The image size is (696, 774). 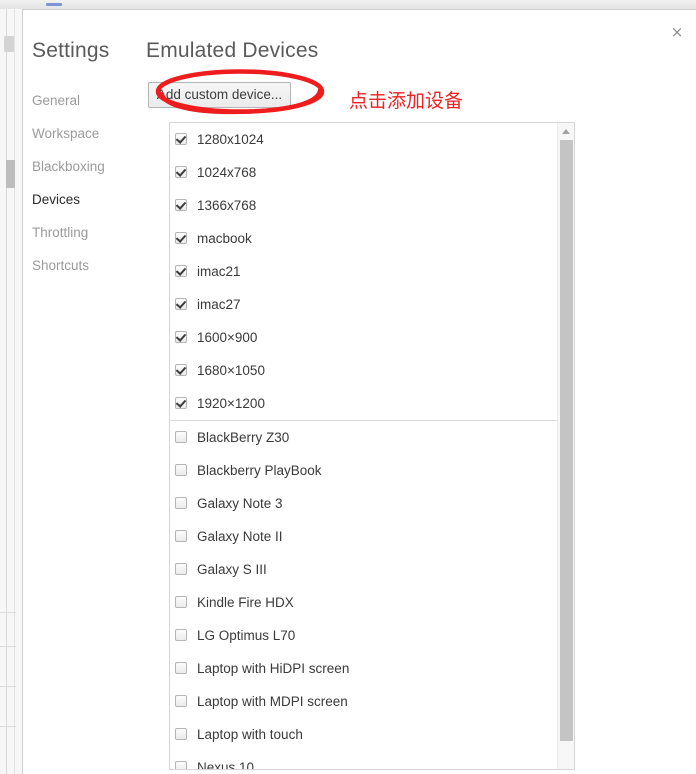 I want to click on device-list-scrollbar, so click(x=565, y=446).